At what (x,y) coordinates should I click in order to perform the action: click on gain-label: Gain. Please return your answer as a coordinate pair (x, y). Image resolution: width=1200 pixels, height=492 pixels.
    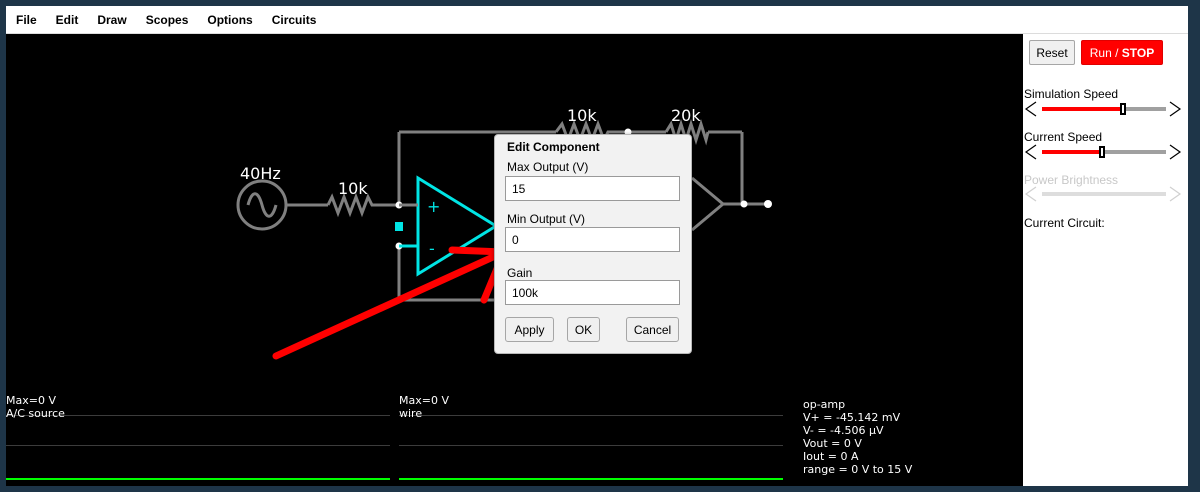
    Looking at the image, I should click on (520, 273).